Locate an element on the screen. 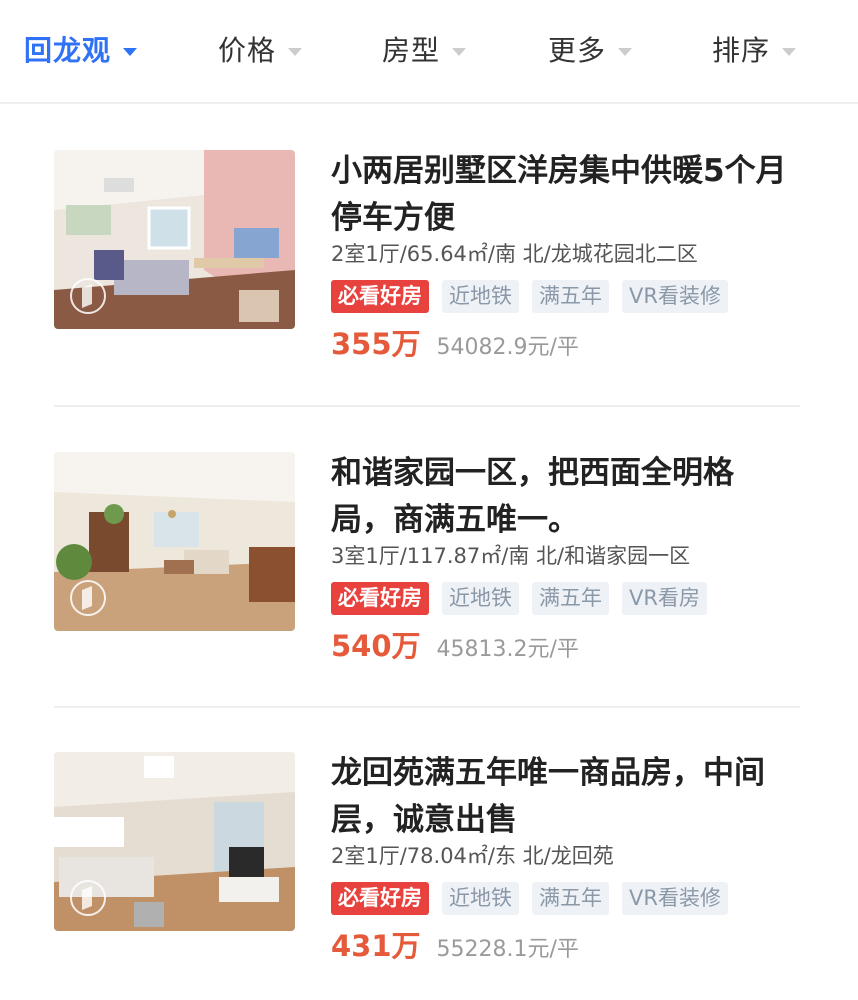 The width and height of the screenshot is (858, 1000). listing-tags: 必看好房 近地铁 满五年 VR看房 is located at coordinates (525, 599).